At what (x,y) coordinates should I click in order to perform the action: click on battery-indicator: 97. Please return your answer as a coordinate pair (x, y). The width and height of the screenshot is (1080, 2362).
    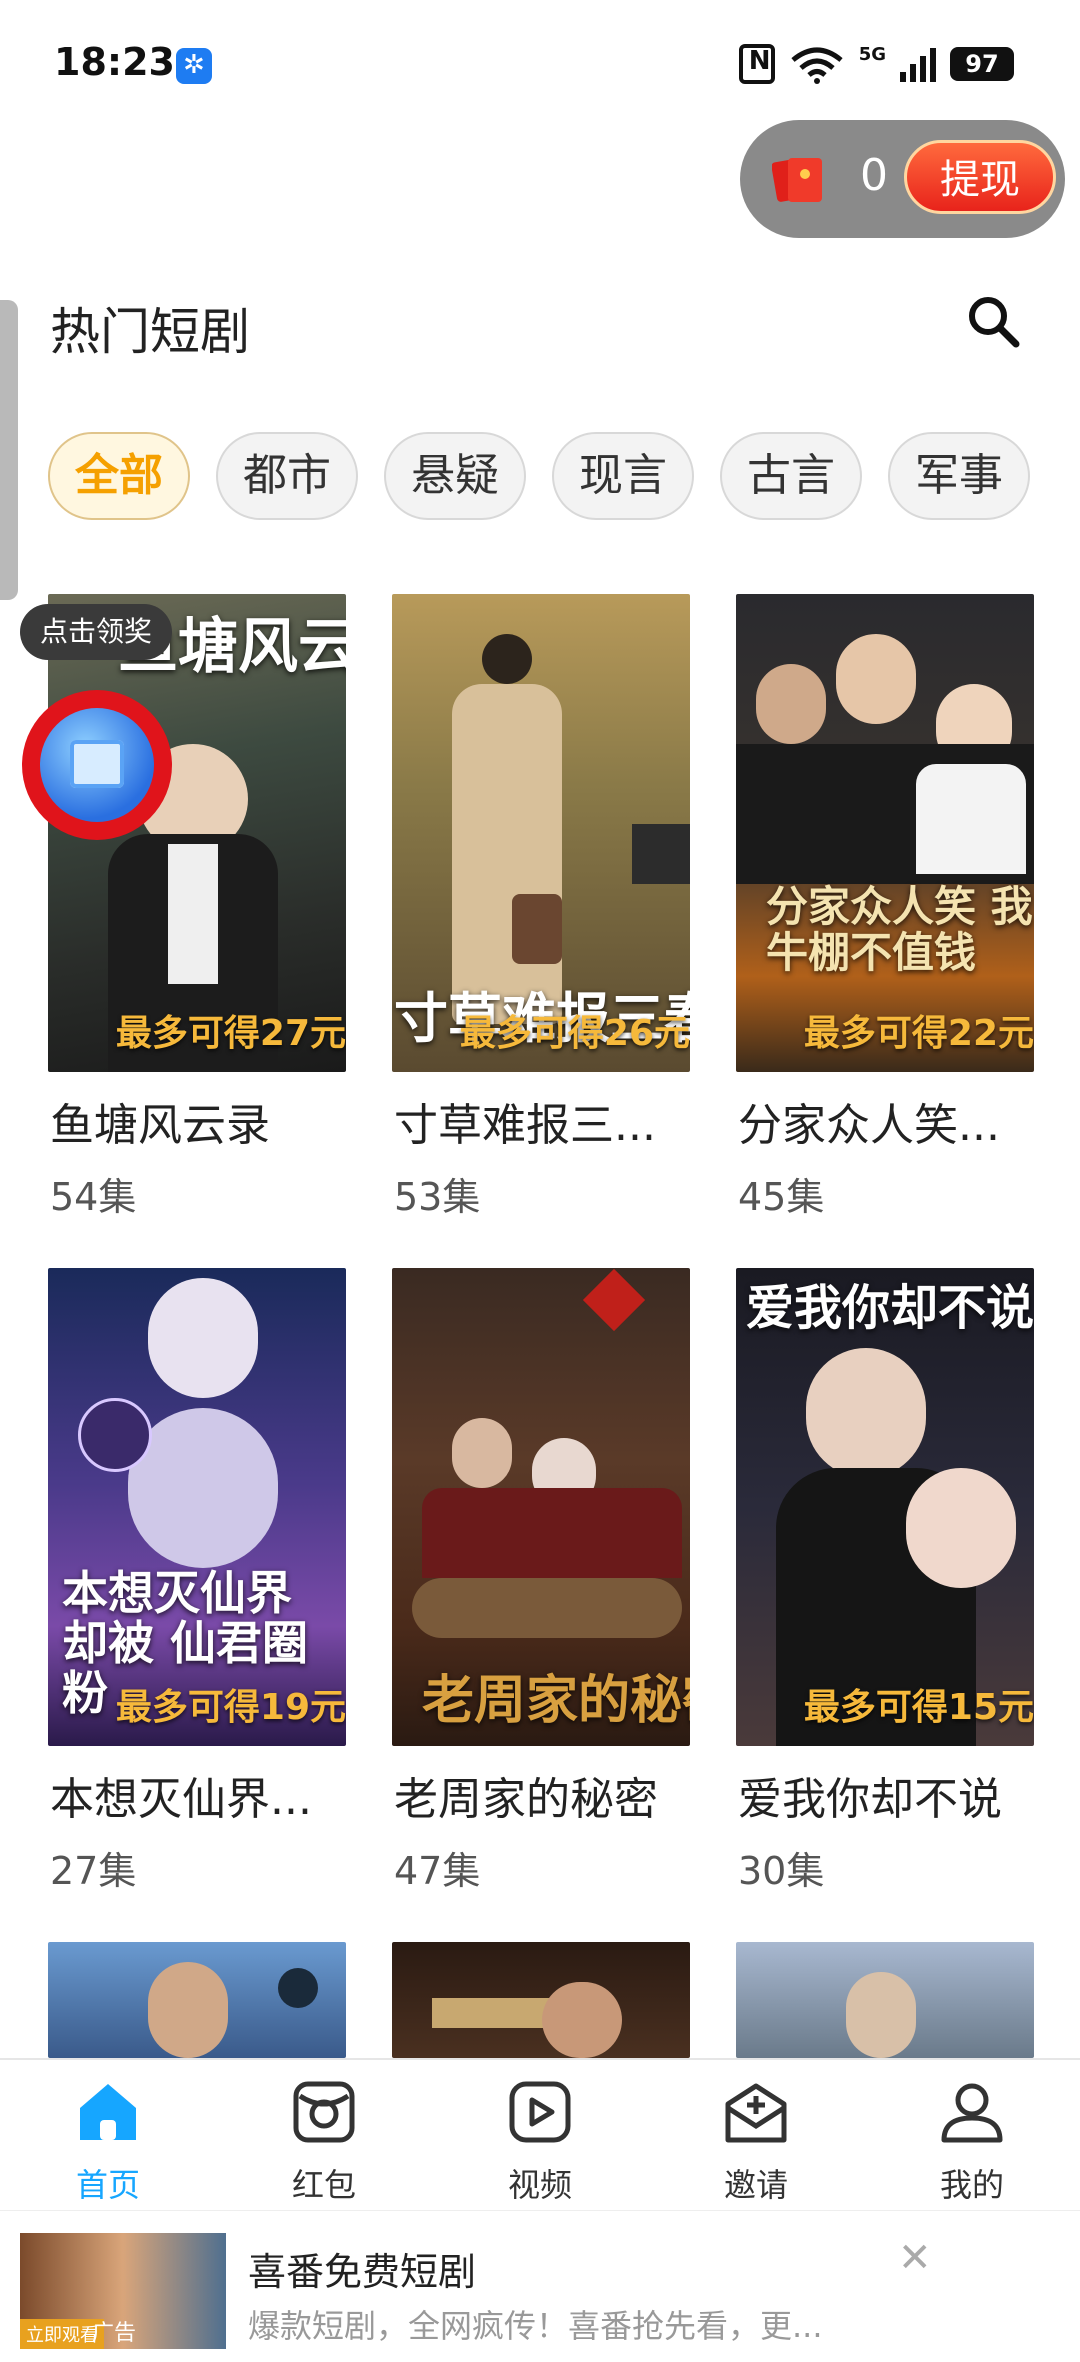
    Looking at the image, I should click on (982, 64).